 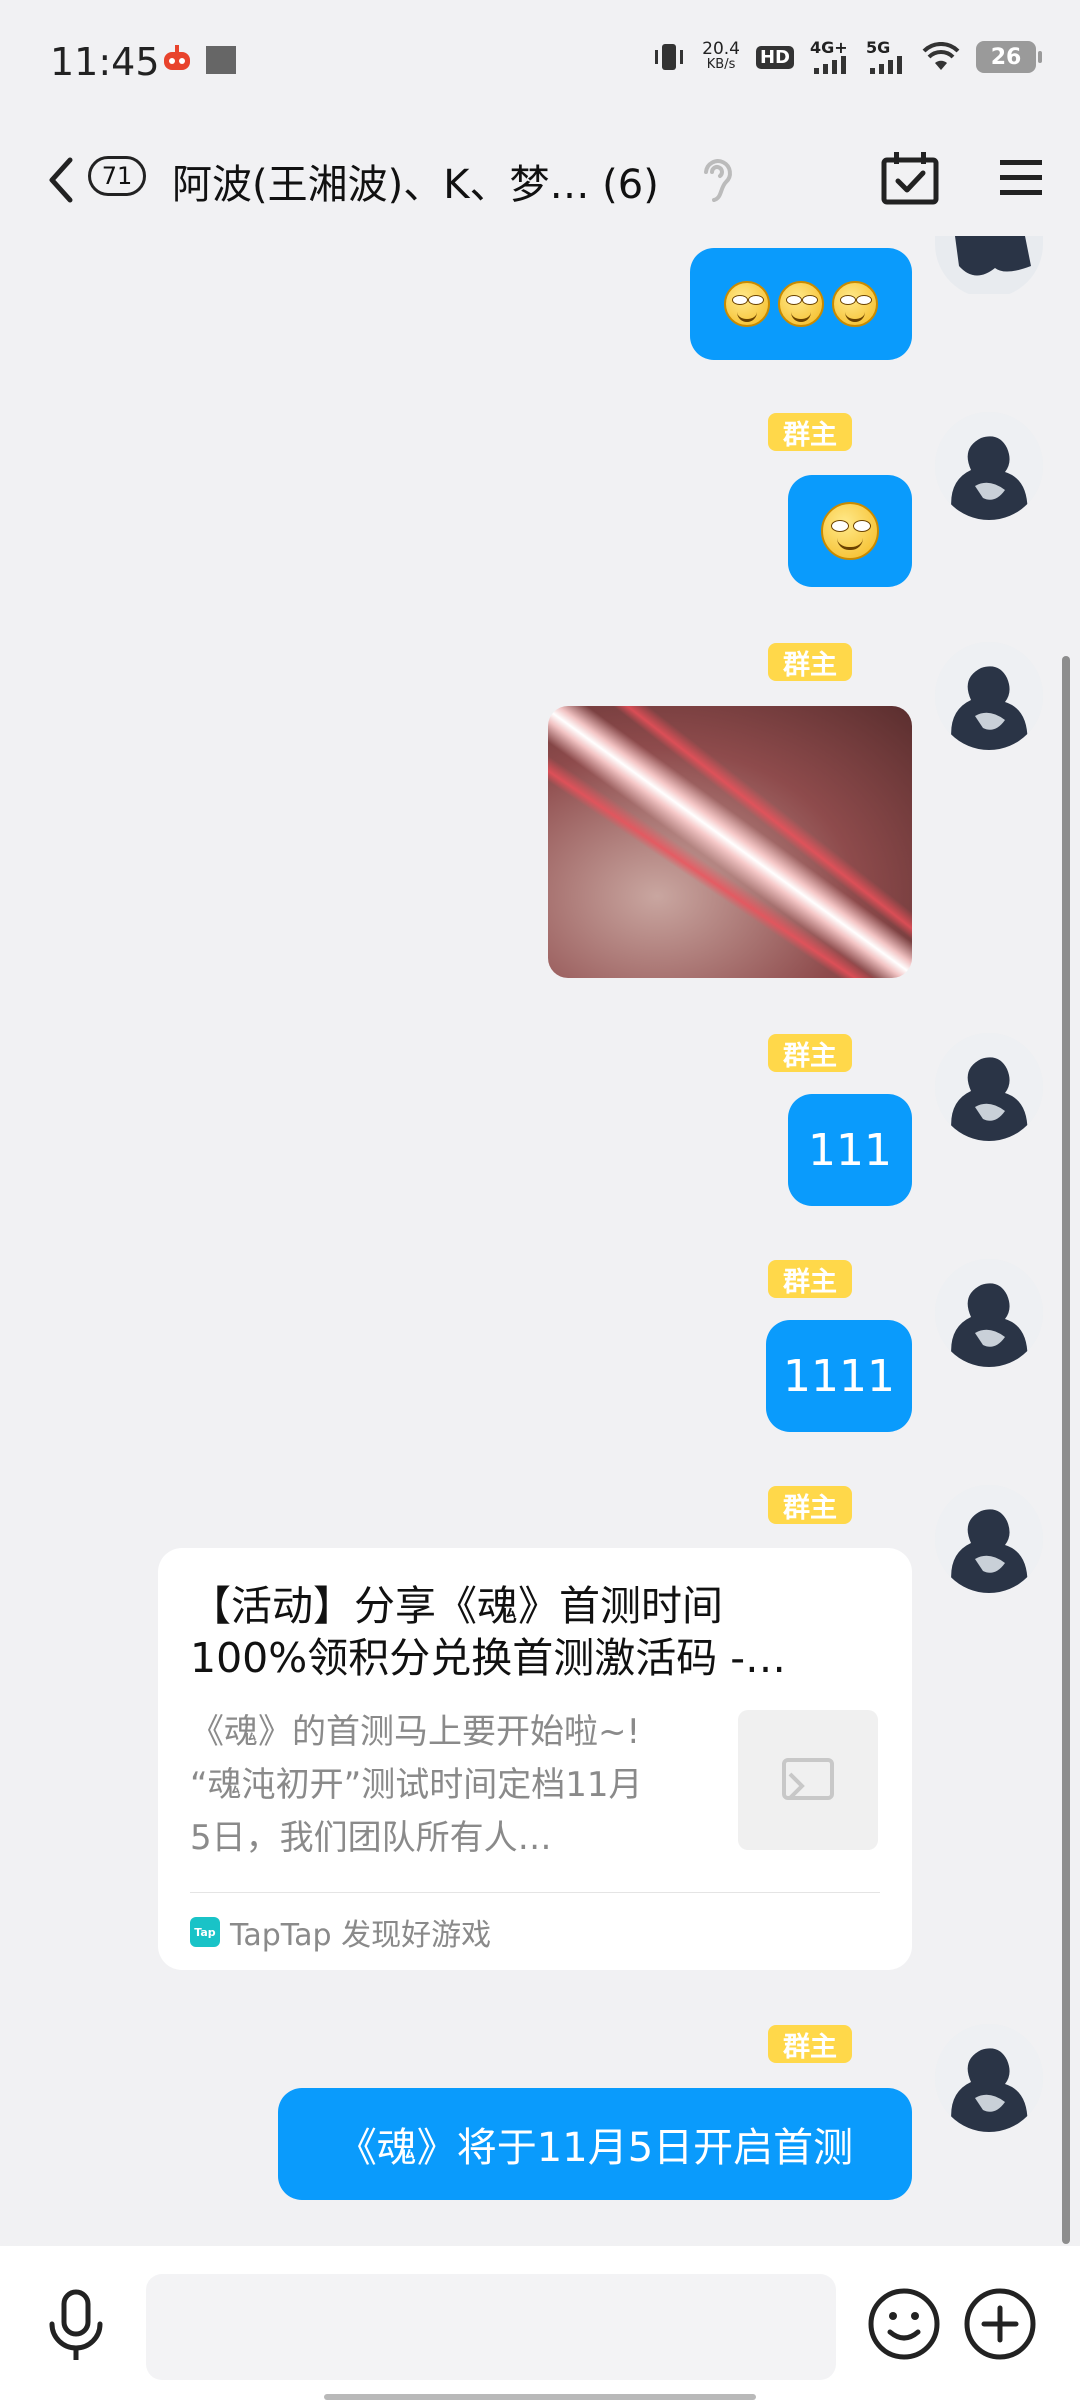 What do you see at coordinates (76, 2326) in the screenshot?
I see `voice-input-icon` at bounding box center [76, 2326].